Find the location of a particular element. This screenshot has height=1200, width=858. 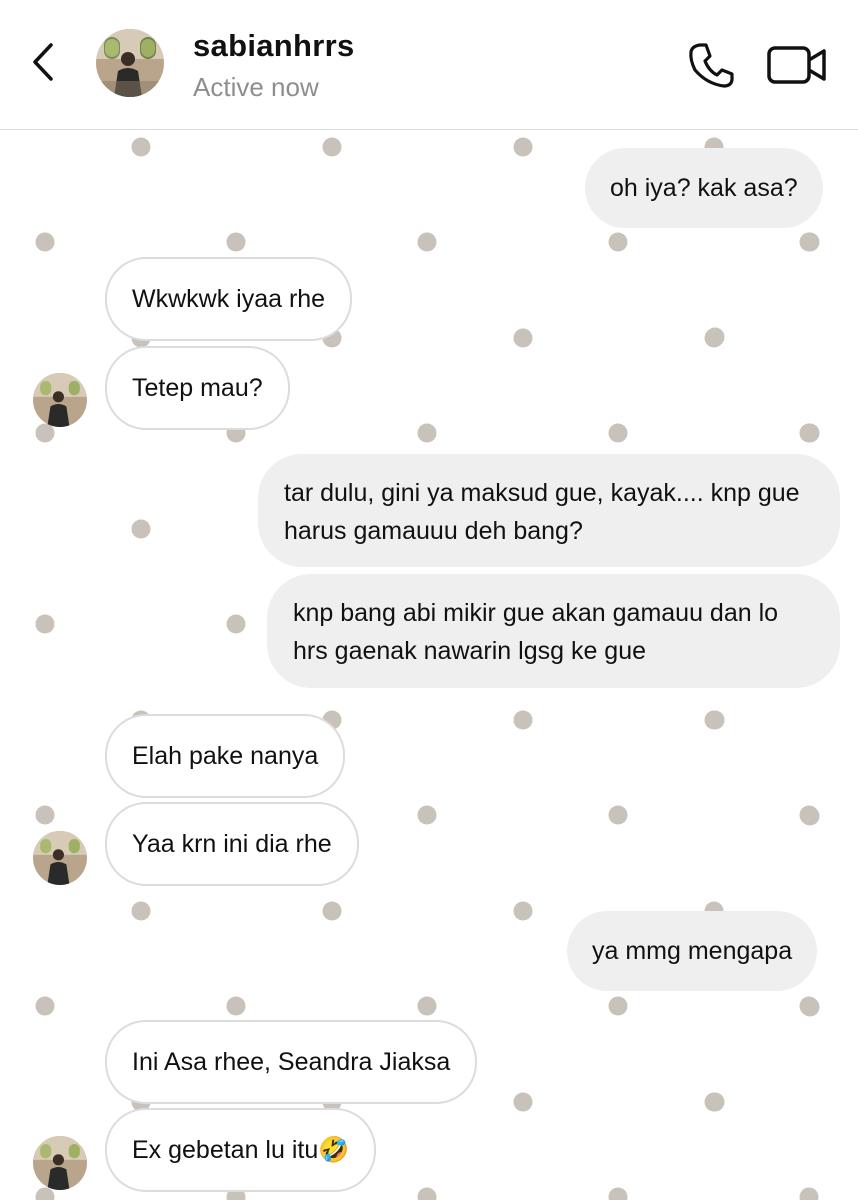

voice-call-button is located at coordinates (711, 65).